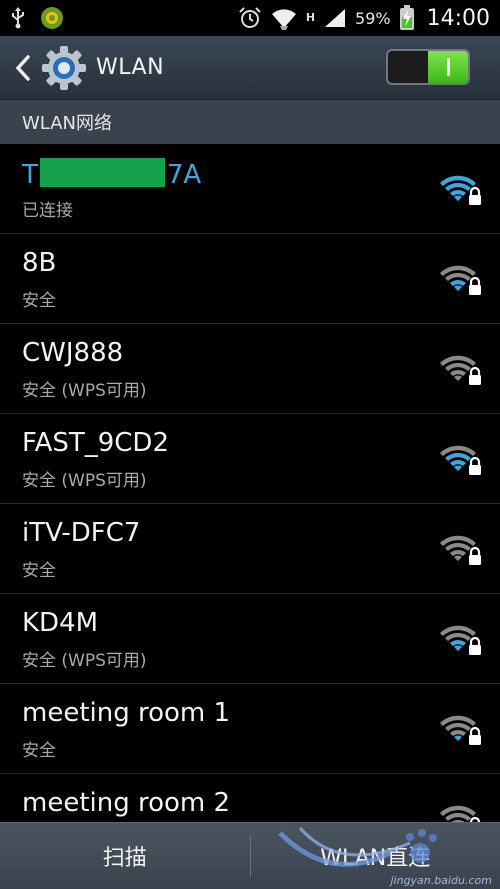  Describe the element at coordinates (126, 713) in the screenshot. I see `network-name: meeting room 1` at that location.